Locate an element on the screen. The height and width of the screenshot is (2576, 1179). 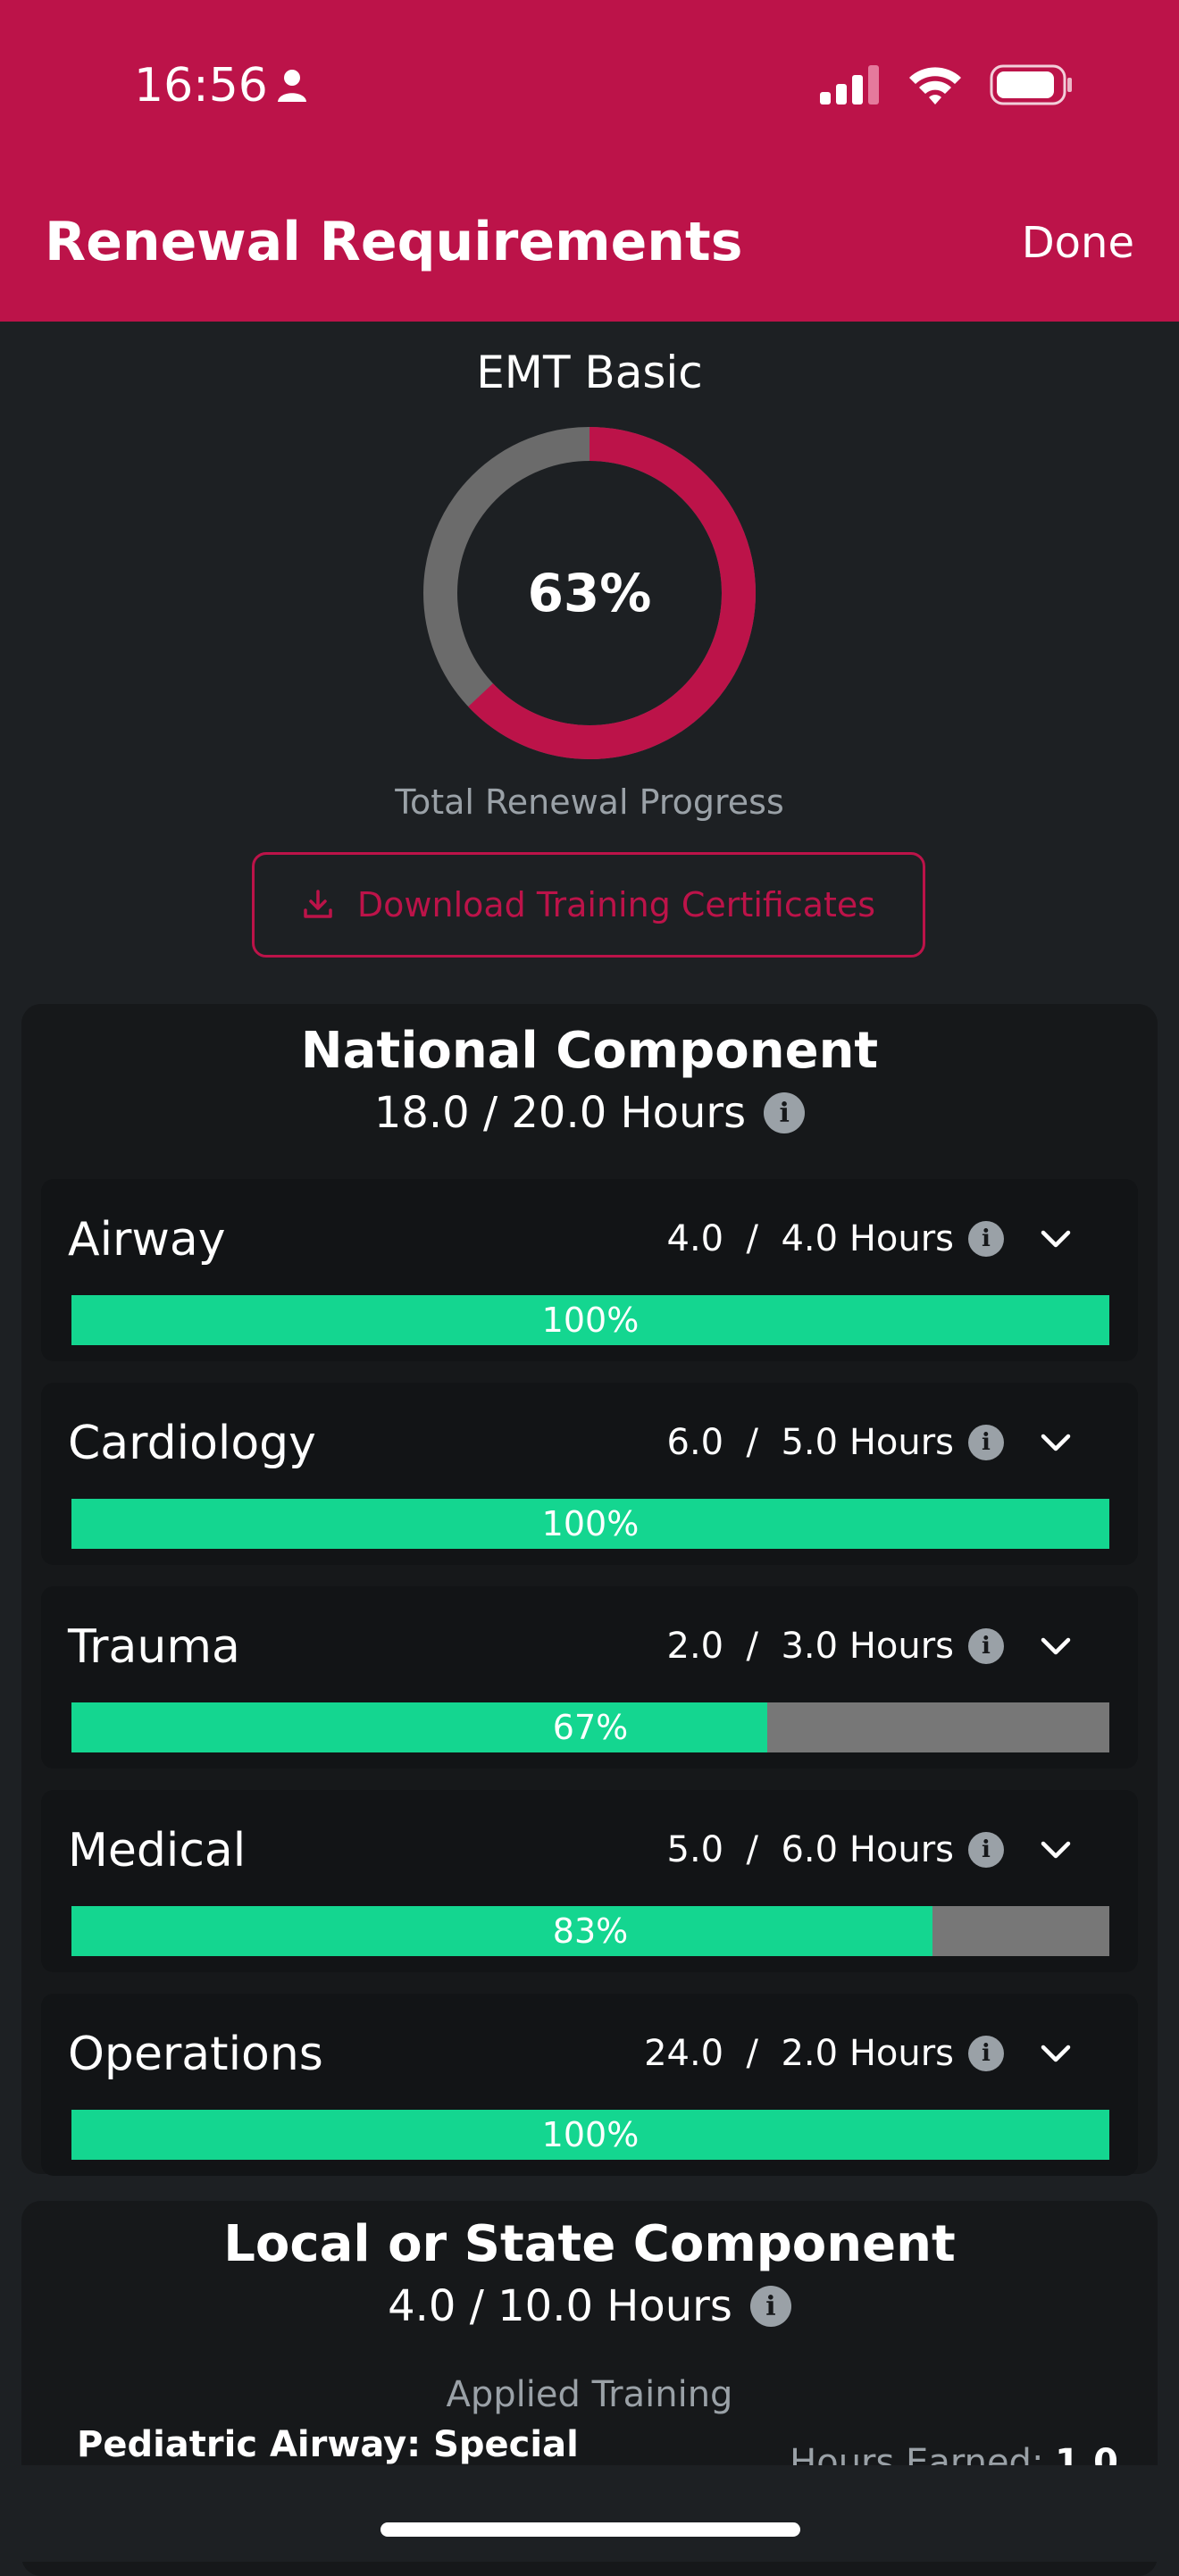
download-certificates-button: Download Training Certificates is located at coordinates (588, 905).